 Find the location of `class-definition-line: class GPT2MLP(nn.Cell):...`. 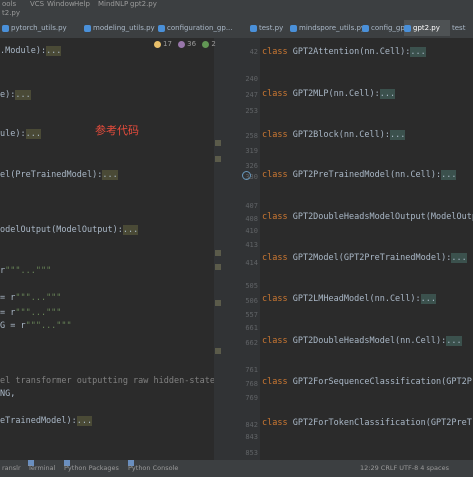

class-definition-line: class GPT2MLP(nn.Cell):... is located at coordinates (329, 94).